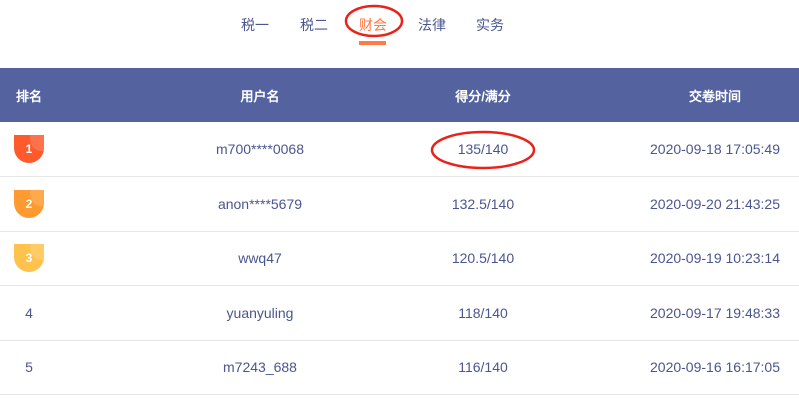 The height and width of the screenshot is (402, 799). Describe the element at coordinates (260, 312) in the screenshot. I see `username-cell: yuanyuling` at that location.